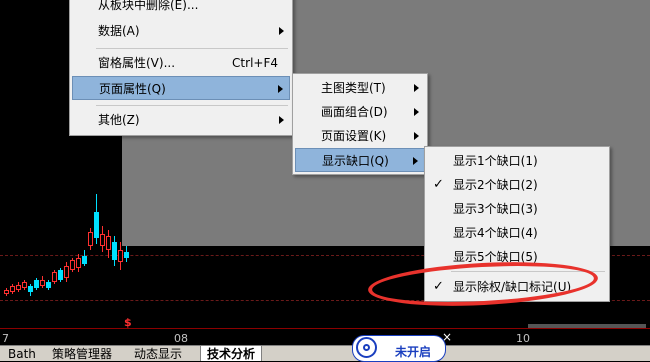  Describe the element at coordinates (158, 353) in the screenshot. I see `tab-dynamic-display: 动态显示` at that location.